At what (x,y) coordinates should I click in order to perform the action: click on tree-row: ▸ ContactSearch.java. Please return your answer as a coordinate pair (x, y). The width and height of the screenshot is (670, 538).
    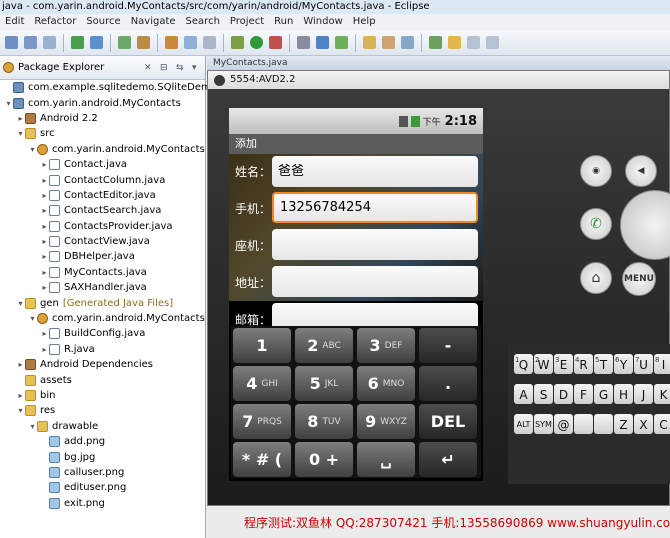
    Looking at the image, I should click on (102, 210).